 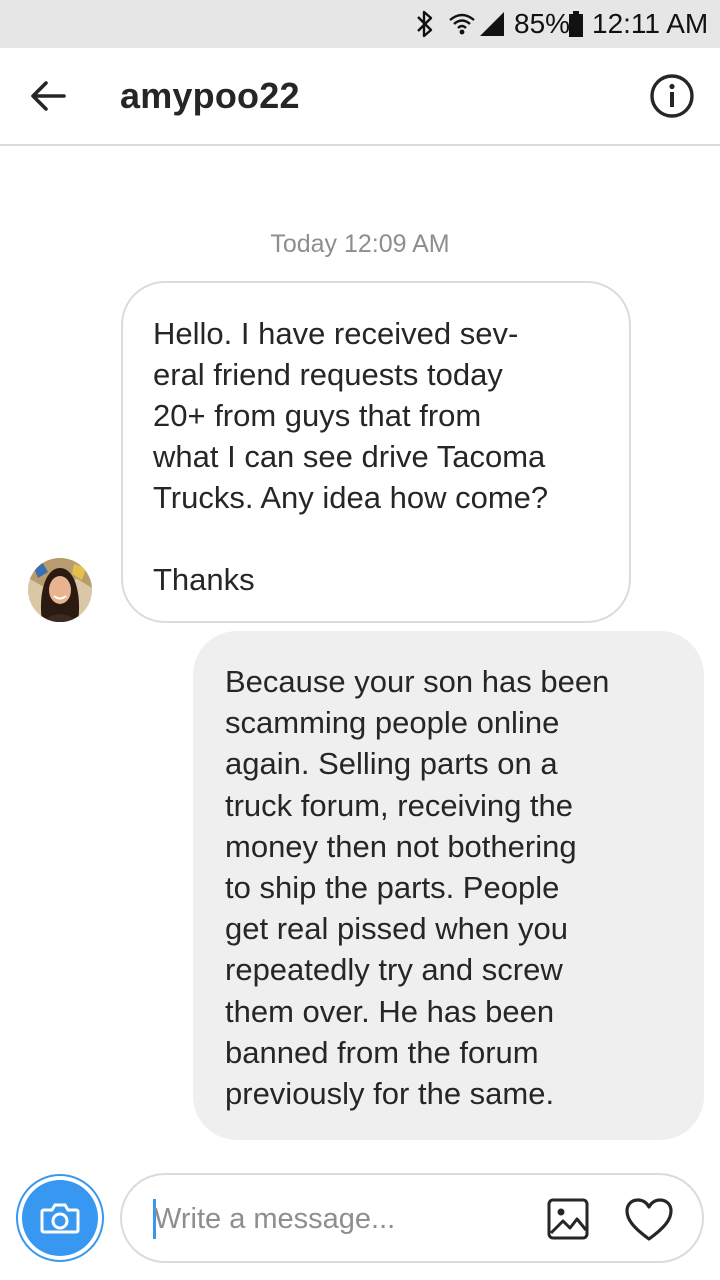 What do you see at coordinates (60, 590) in the screenshot?
I see `avatar` at bounding box center [60, 590].